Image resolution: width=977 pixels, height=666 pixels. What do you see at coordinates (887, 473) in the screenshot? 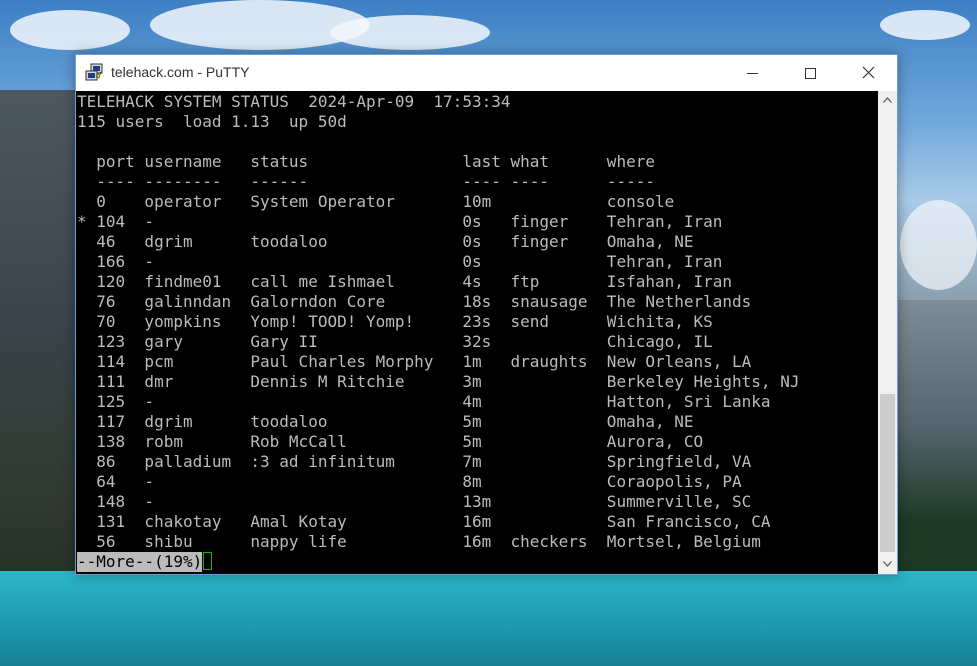
I see `scrollbar-thumb` at bounding box center [887, 473].